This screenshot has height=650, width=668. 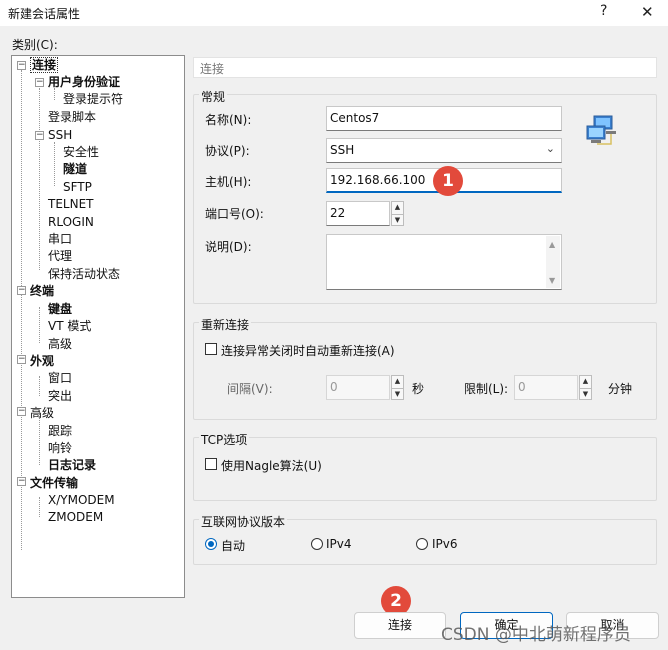 What do you see at coordinates (72, 117) in the screenshot?
I see `tree-item-login-script: 登录脚本` at bounding box center [72, 117].